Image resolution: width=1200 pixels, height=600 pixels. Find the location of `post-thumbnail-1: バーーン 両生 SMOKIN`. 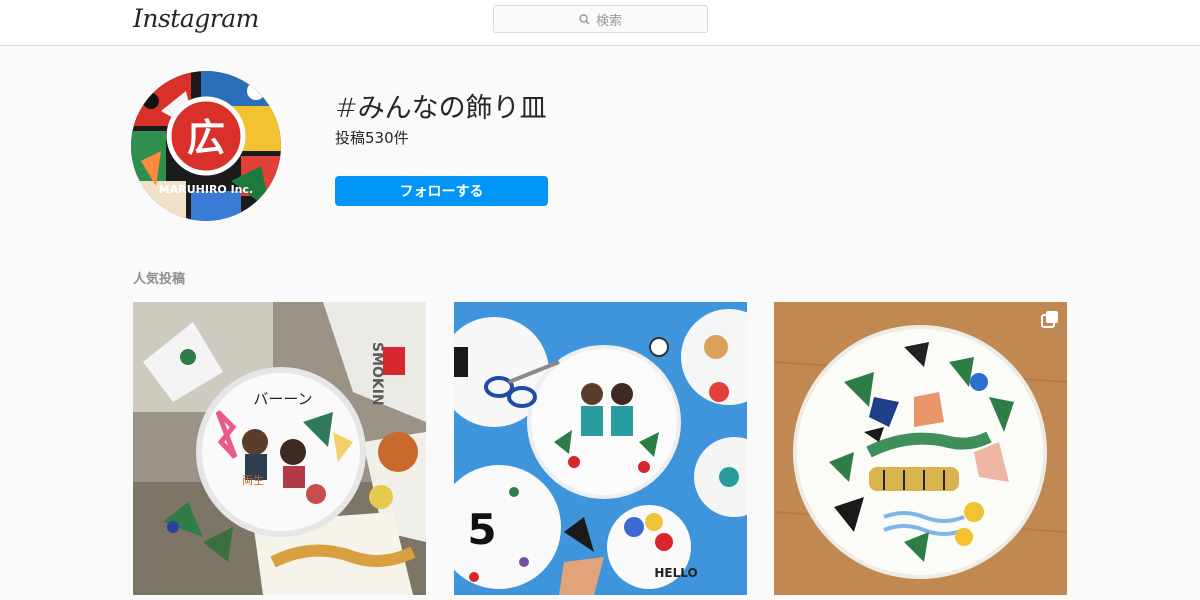

post-thumbnail-1: バーーン 両生 SMOKIN is located at coordinates (279, 448).